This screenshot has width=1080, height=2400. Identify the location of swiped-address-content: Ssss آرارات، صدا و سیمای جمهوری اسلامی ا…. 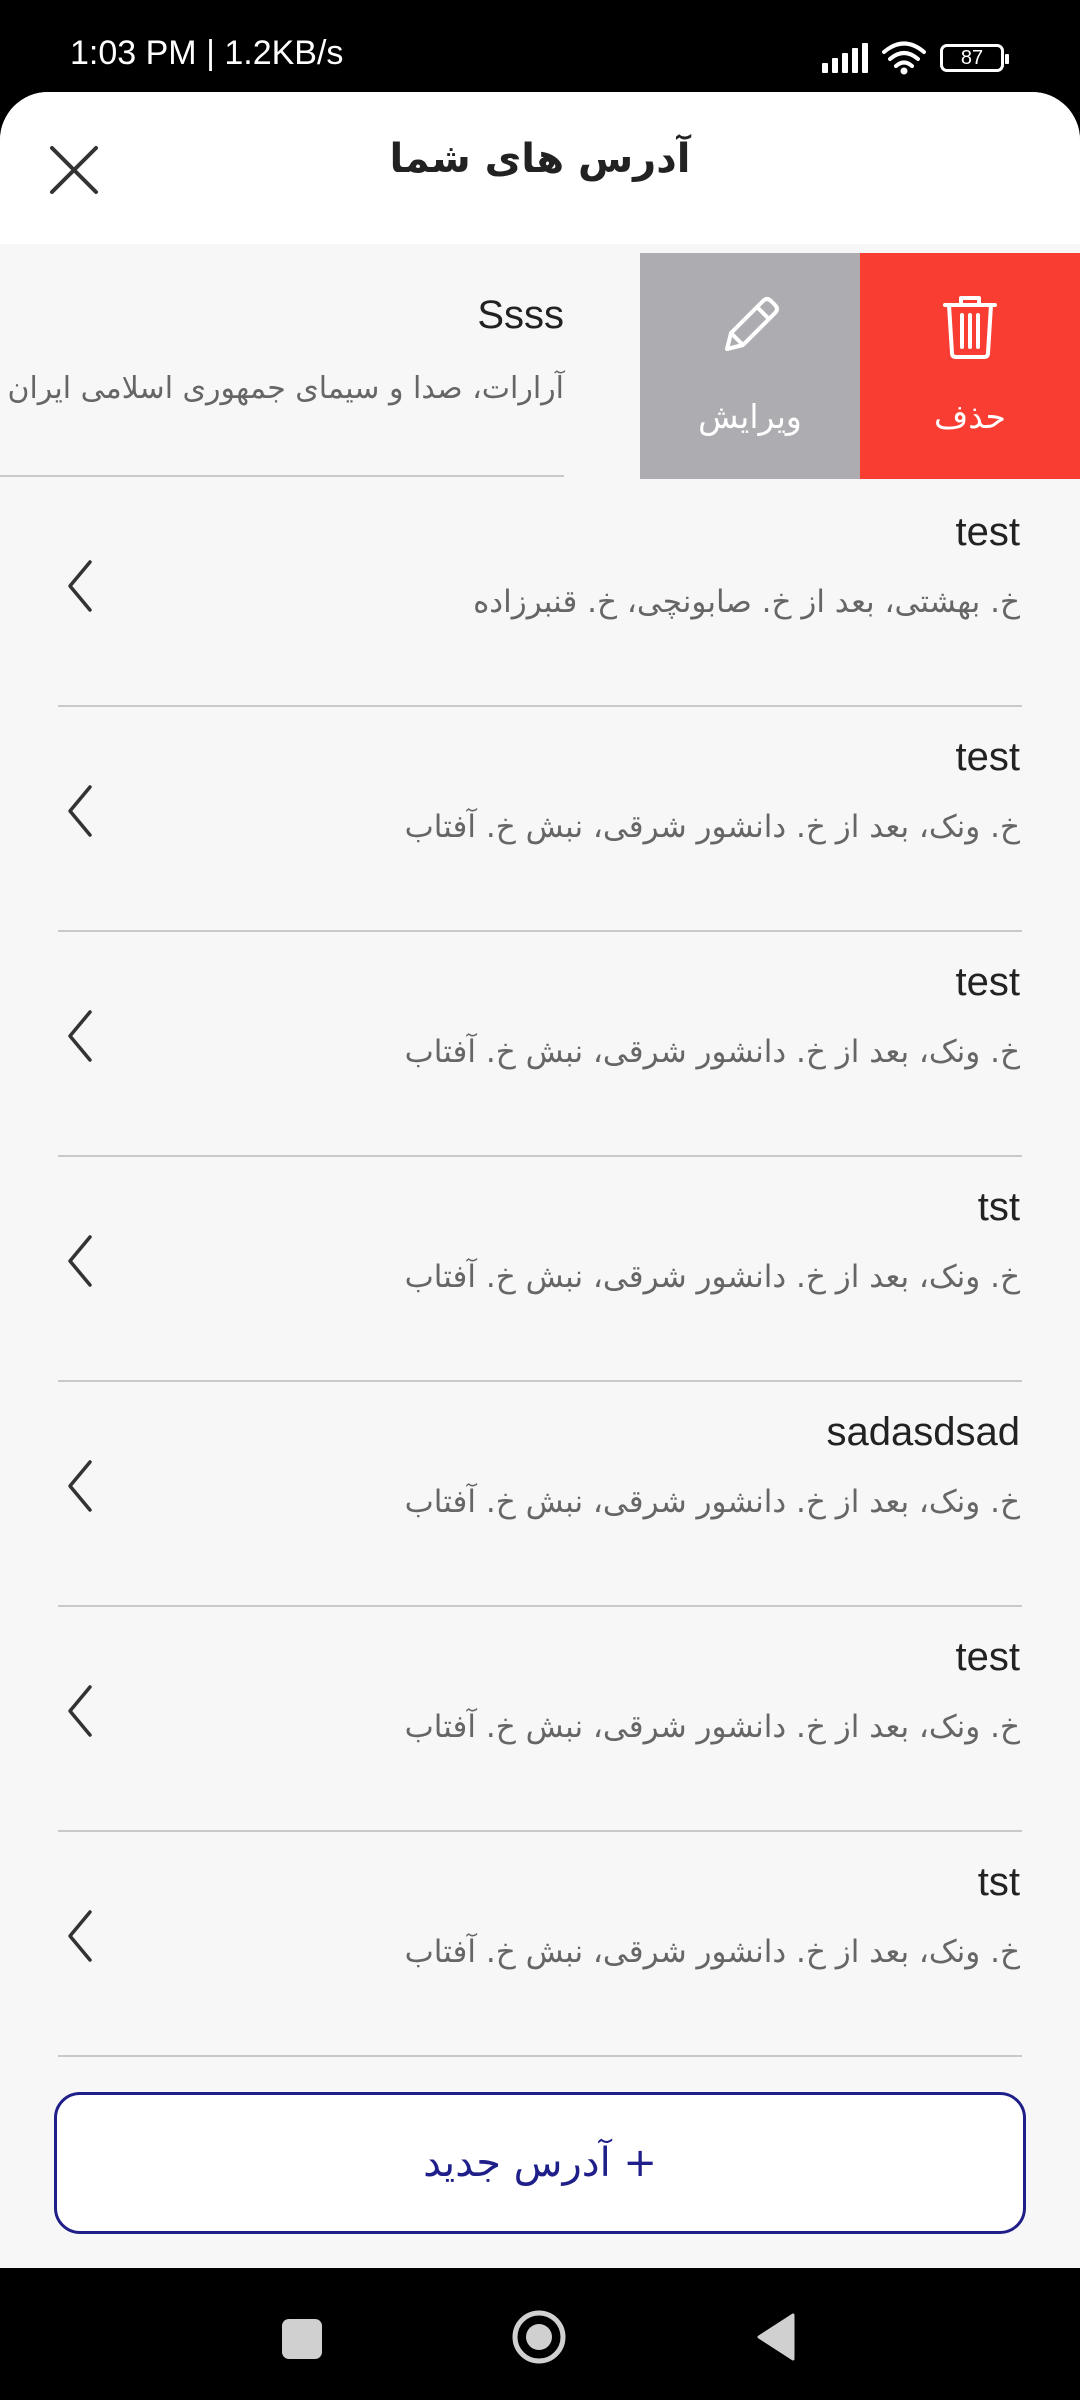
(320, 366).